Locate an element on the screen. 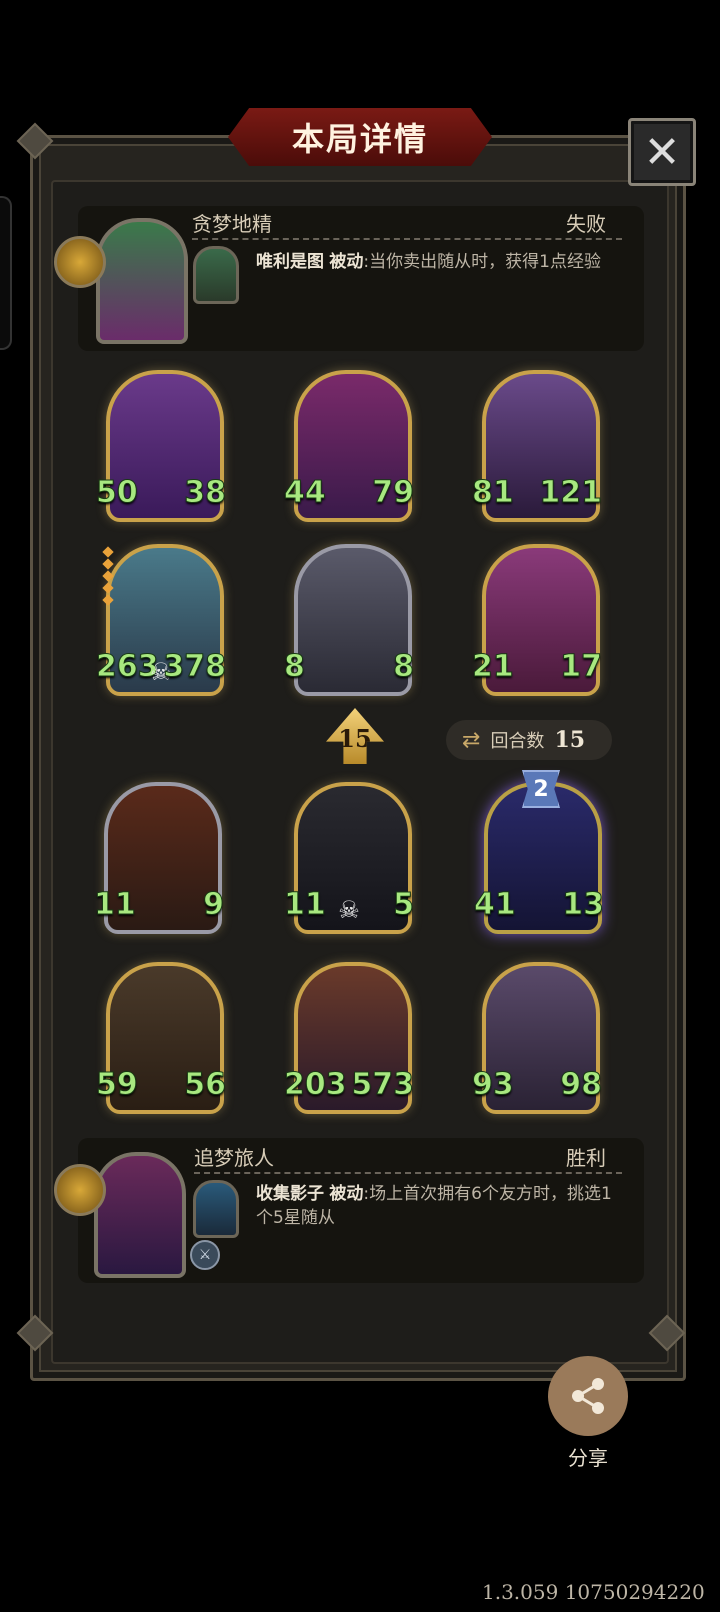 This screenshot has height=1612, width=720. side-tab is located at coordinates (6, 273).